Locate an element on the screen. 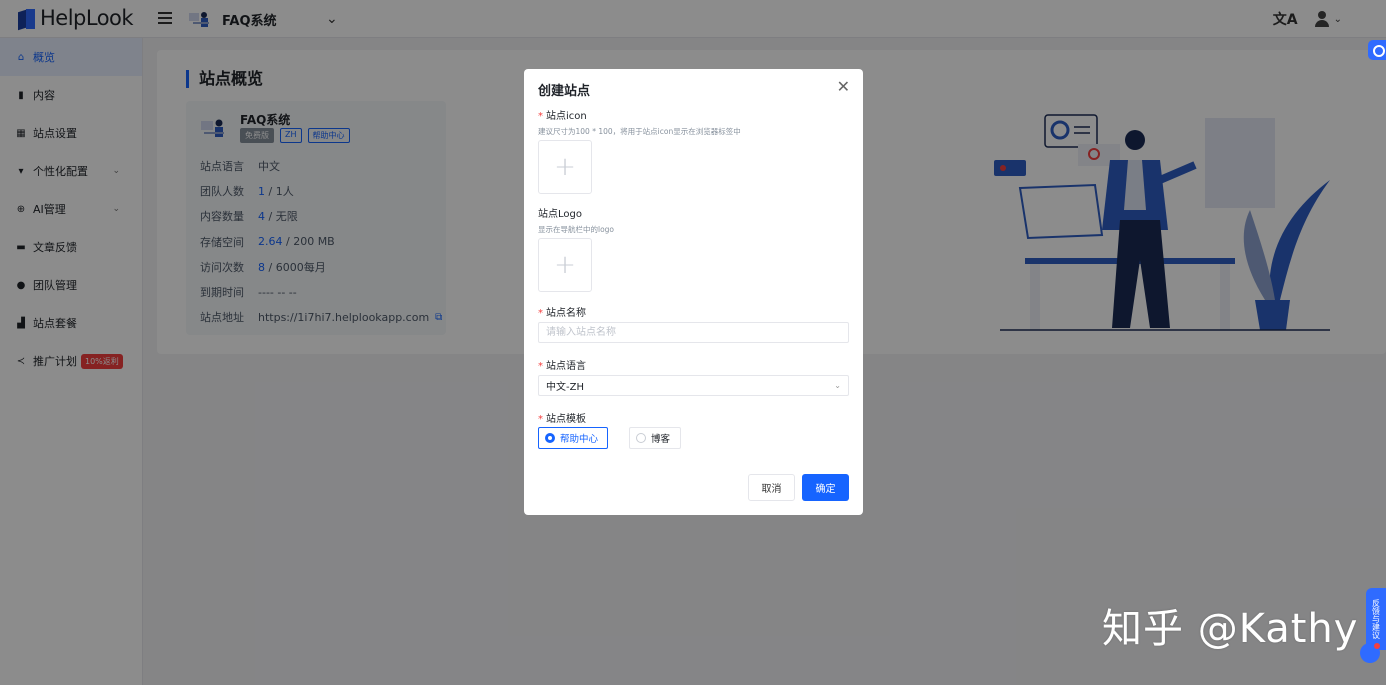 This screenshot has height=685, width=1386. template-option-help-center: 帮助中心 is located at coordinates (573, 438).